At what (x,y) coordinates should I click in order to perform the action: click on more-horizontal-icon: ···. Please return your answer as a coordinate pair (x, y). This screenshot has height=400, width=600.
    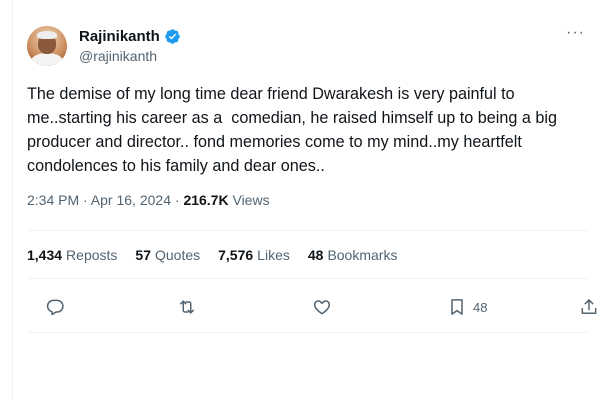
    Looking at the image, I should click on (575, 33).